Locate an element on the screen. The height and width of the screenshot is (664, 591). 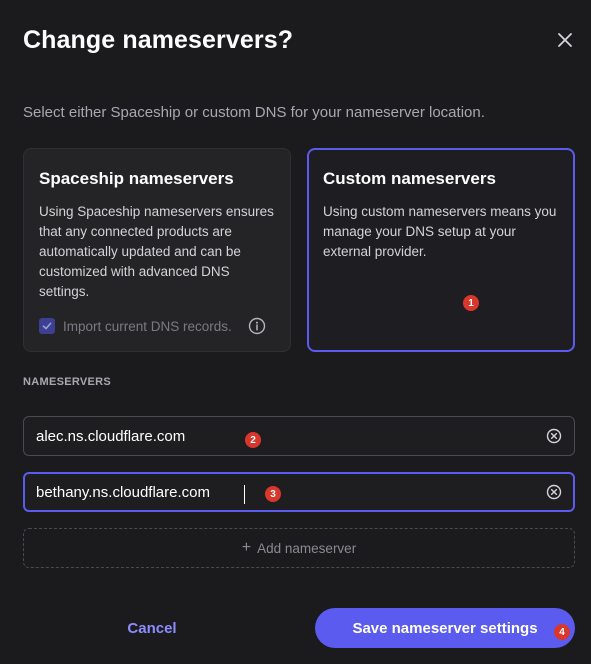
plus-icon: + is located at coordinates (246, 547).